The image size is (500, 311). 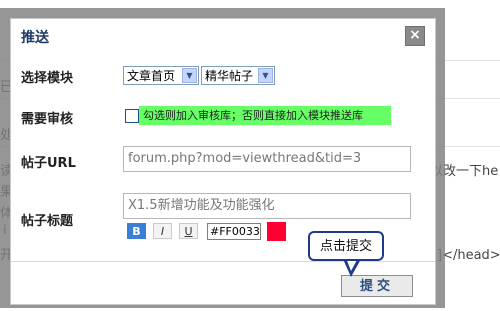 I want to click on module-select: 文章首页 ▼, so click(x=161, y=75).